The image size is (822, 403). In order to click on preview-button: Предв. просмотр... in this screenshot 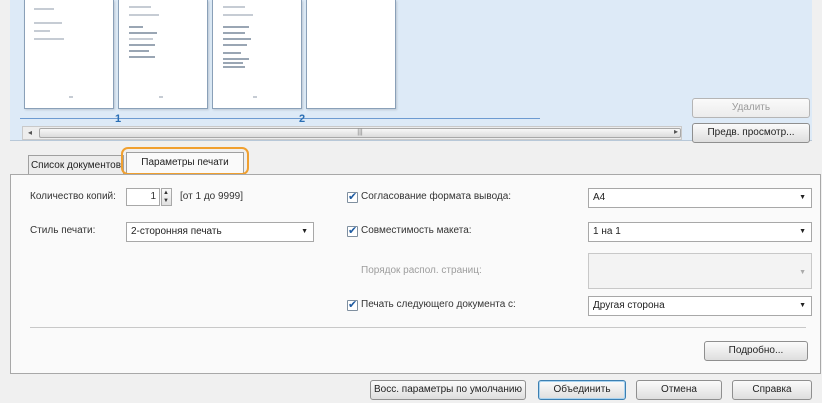, I will do `click(751, 133)`.